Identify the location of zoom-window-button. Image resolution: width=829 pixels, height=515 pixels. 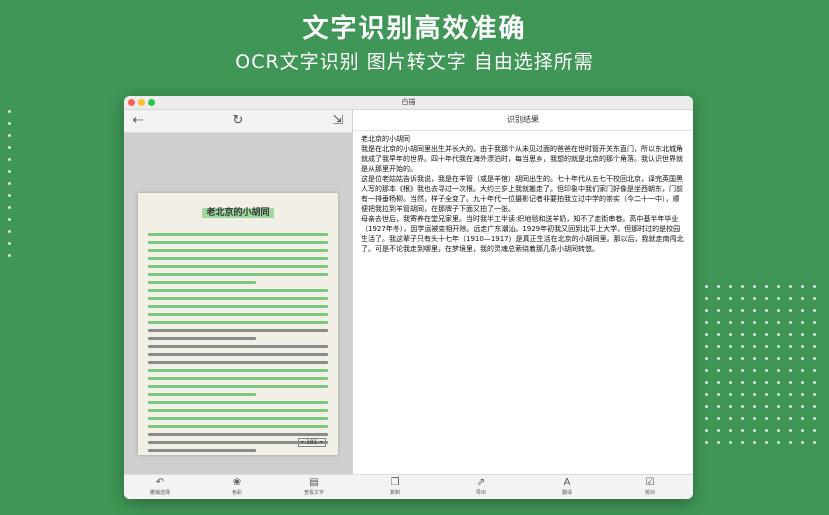
(151, 102).